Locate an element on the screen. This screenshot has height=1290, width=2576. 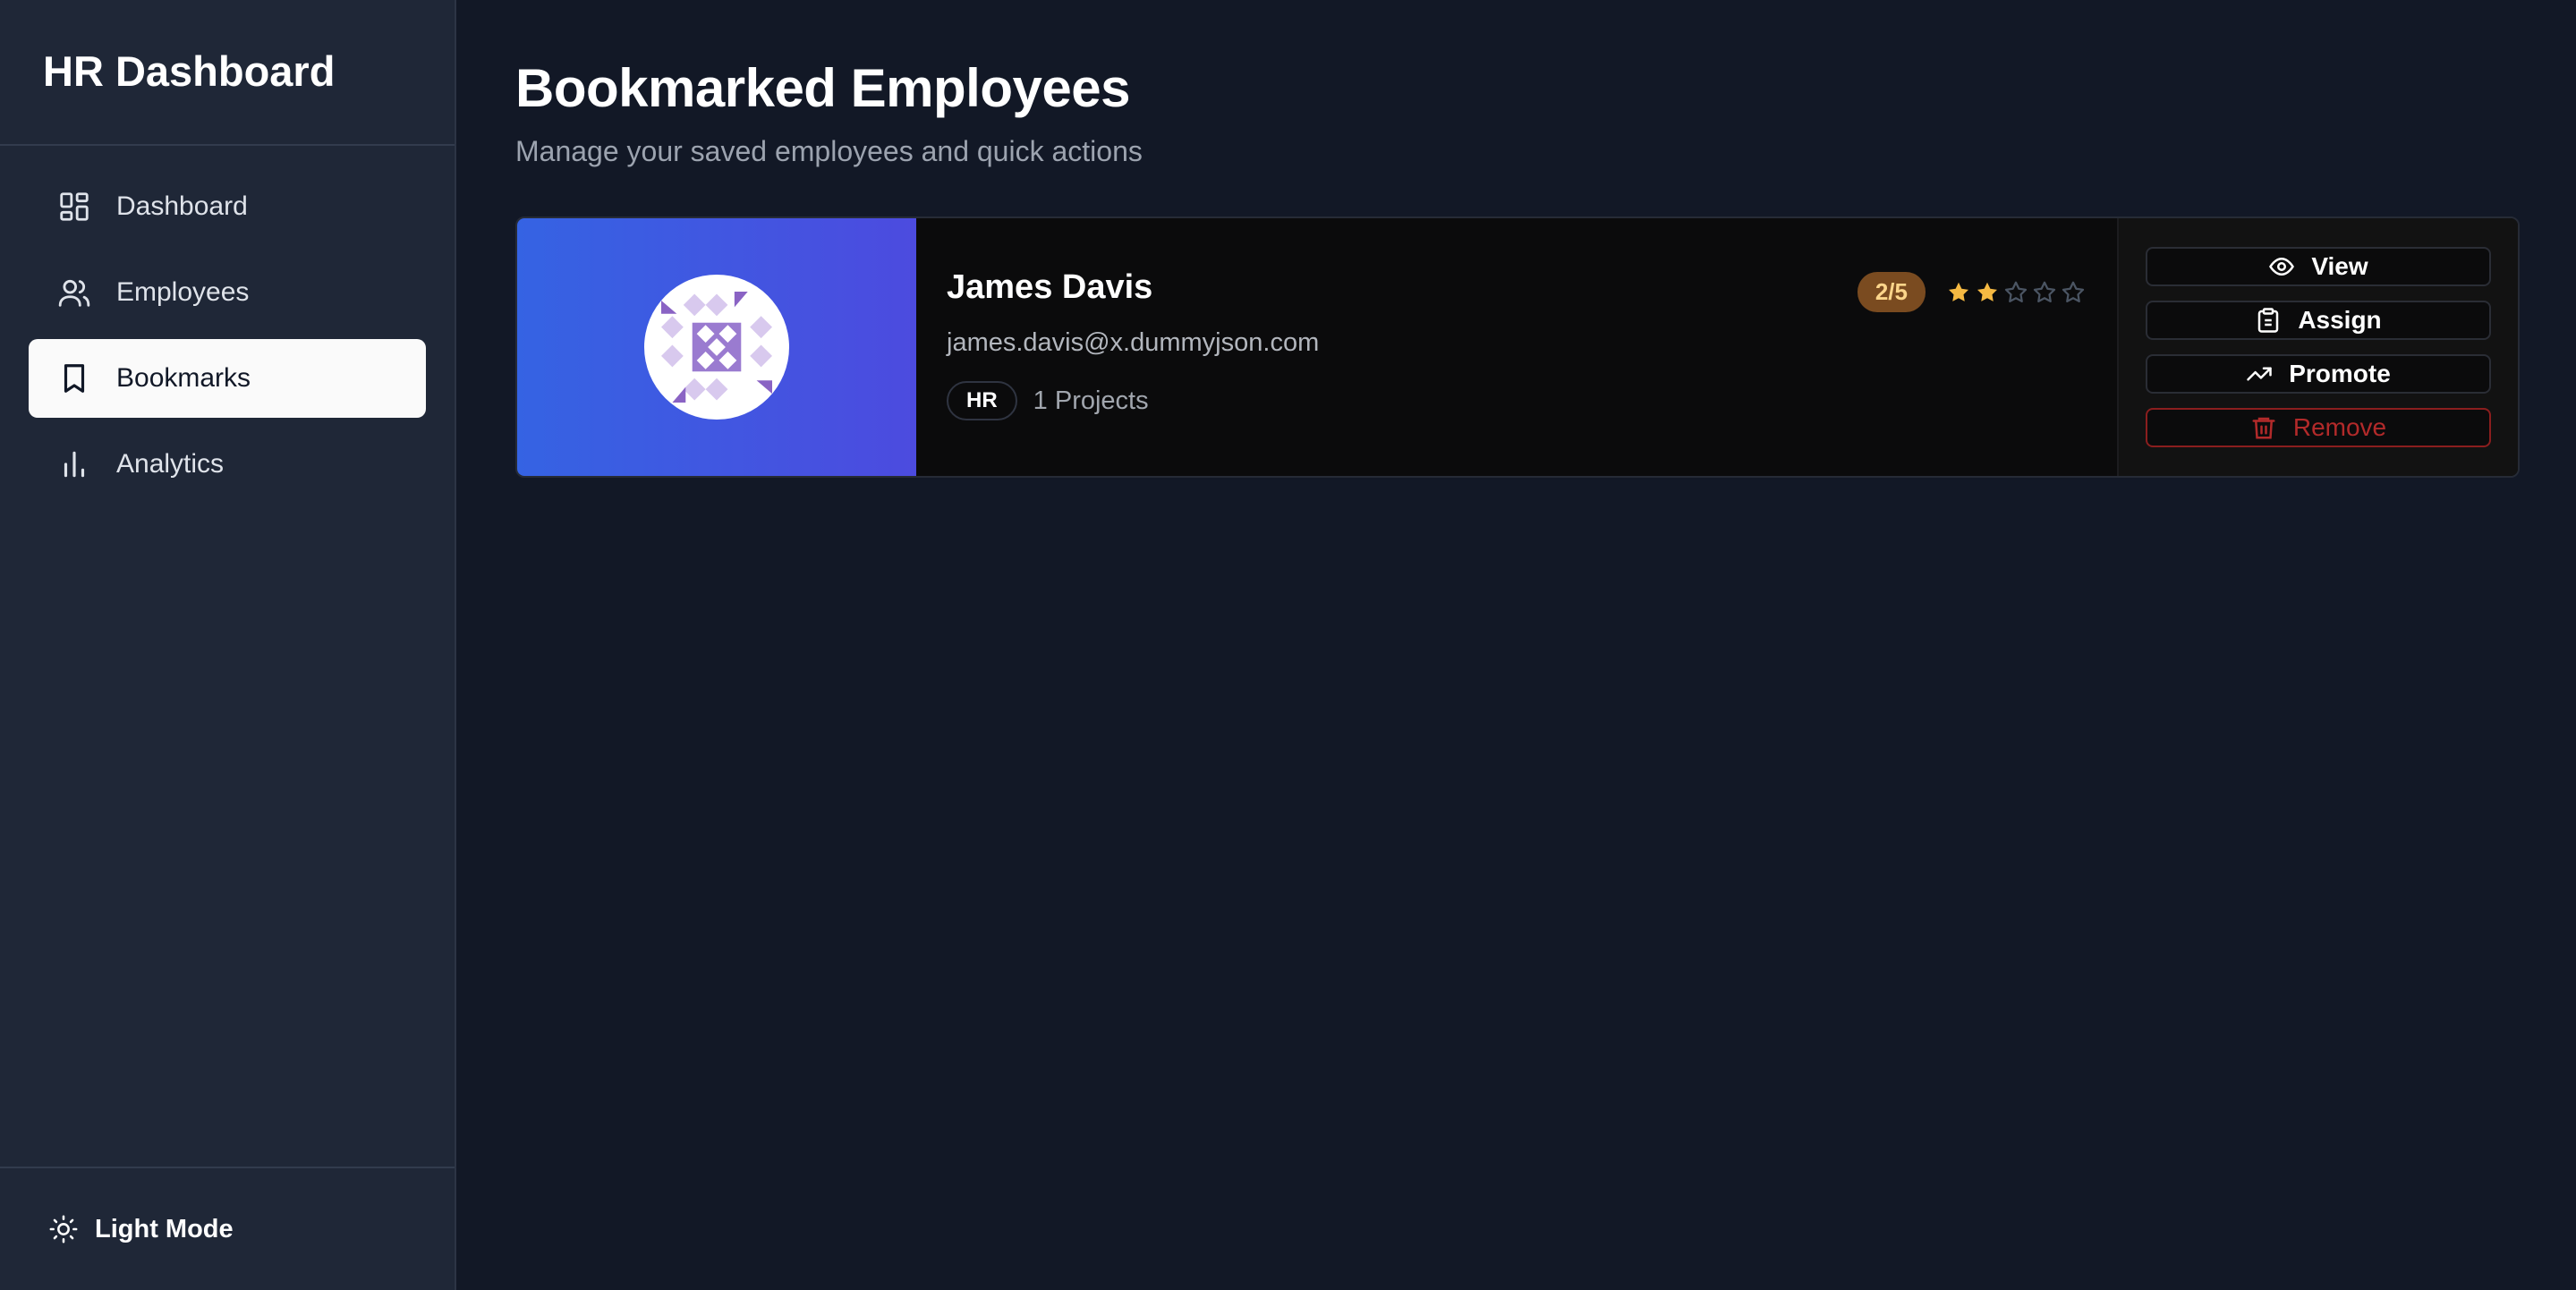
employee-meta: HR 1 Projects is located at coordinates (1517, 400).